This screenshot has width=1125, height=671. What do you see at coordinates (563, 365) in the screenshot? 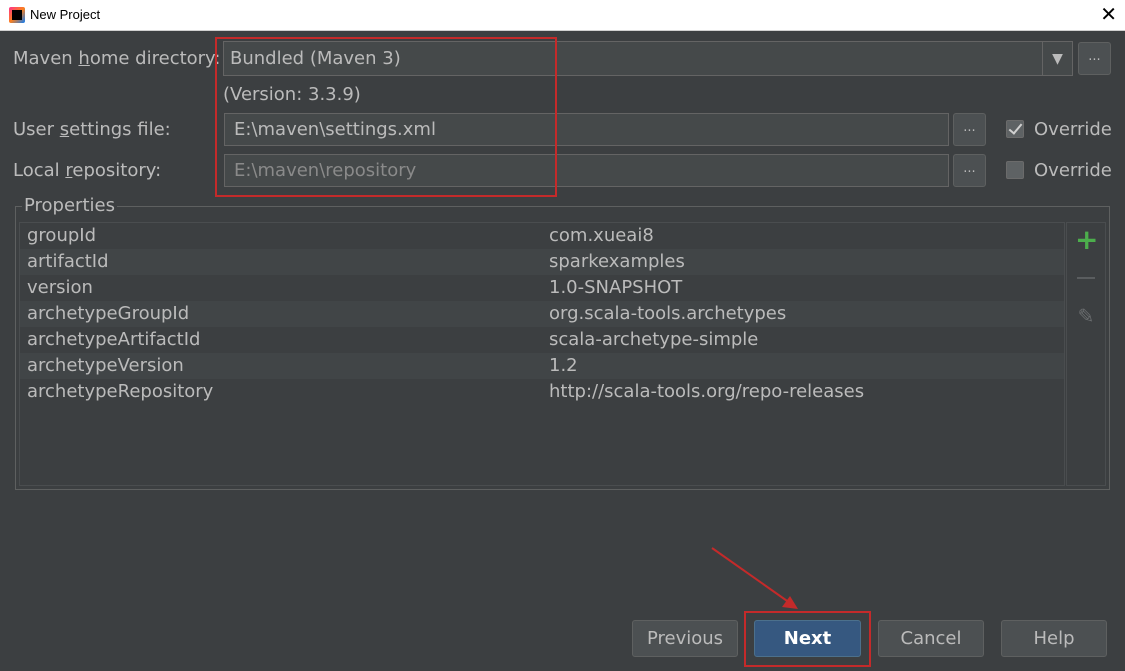
I see `property-value: 1.2` at bounding box center [563, 365].